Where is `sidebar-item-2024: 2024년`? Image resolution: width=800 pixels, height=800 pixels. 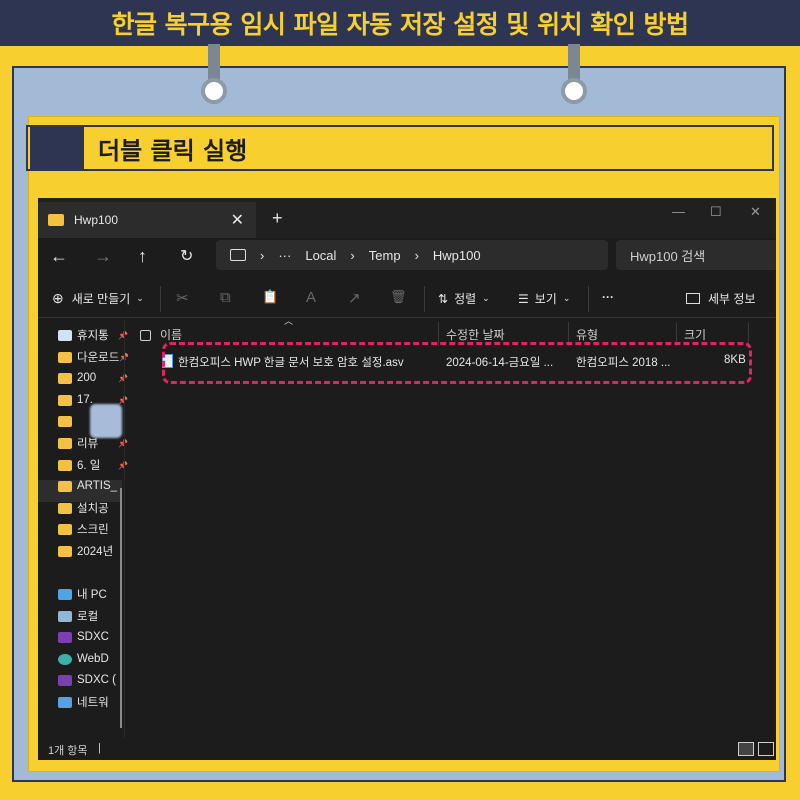 sidebar-item-2024: 2024년 is located at coordinates (93, 551).